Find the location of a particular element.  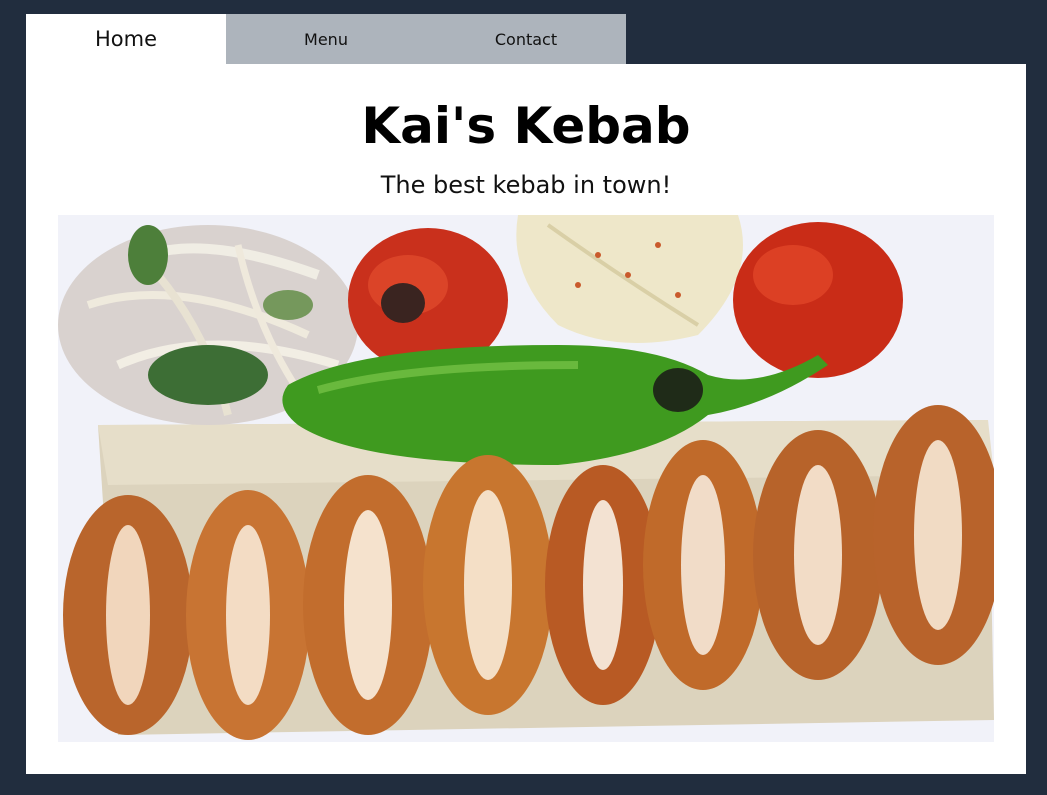

tab-bar: Home Menu Contact is located at coordinates (526, 39).